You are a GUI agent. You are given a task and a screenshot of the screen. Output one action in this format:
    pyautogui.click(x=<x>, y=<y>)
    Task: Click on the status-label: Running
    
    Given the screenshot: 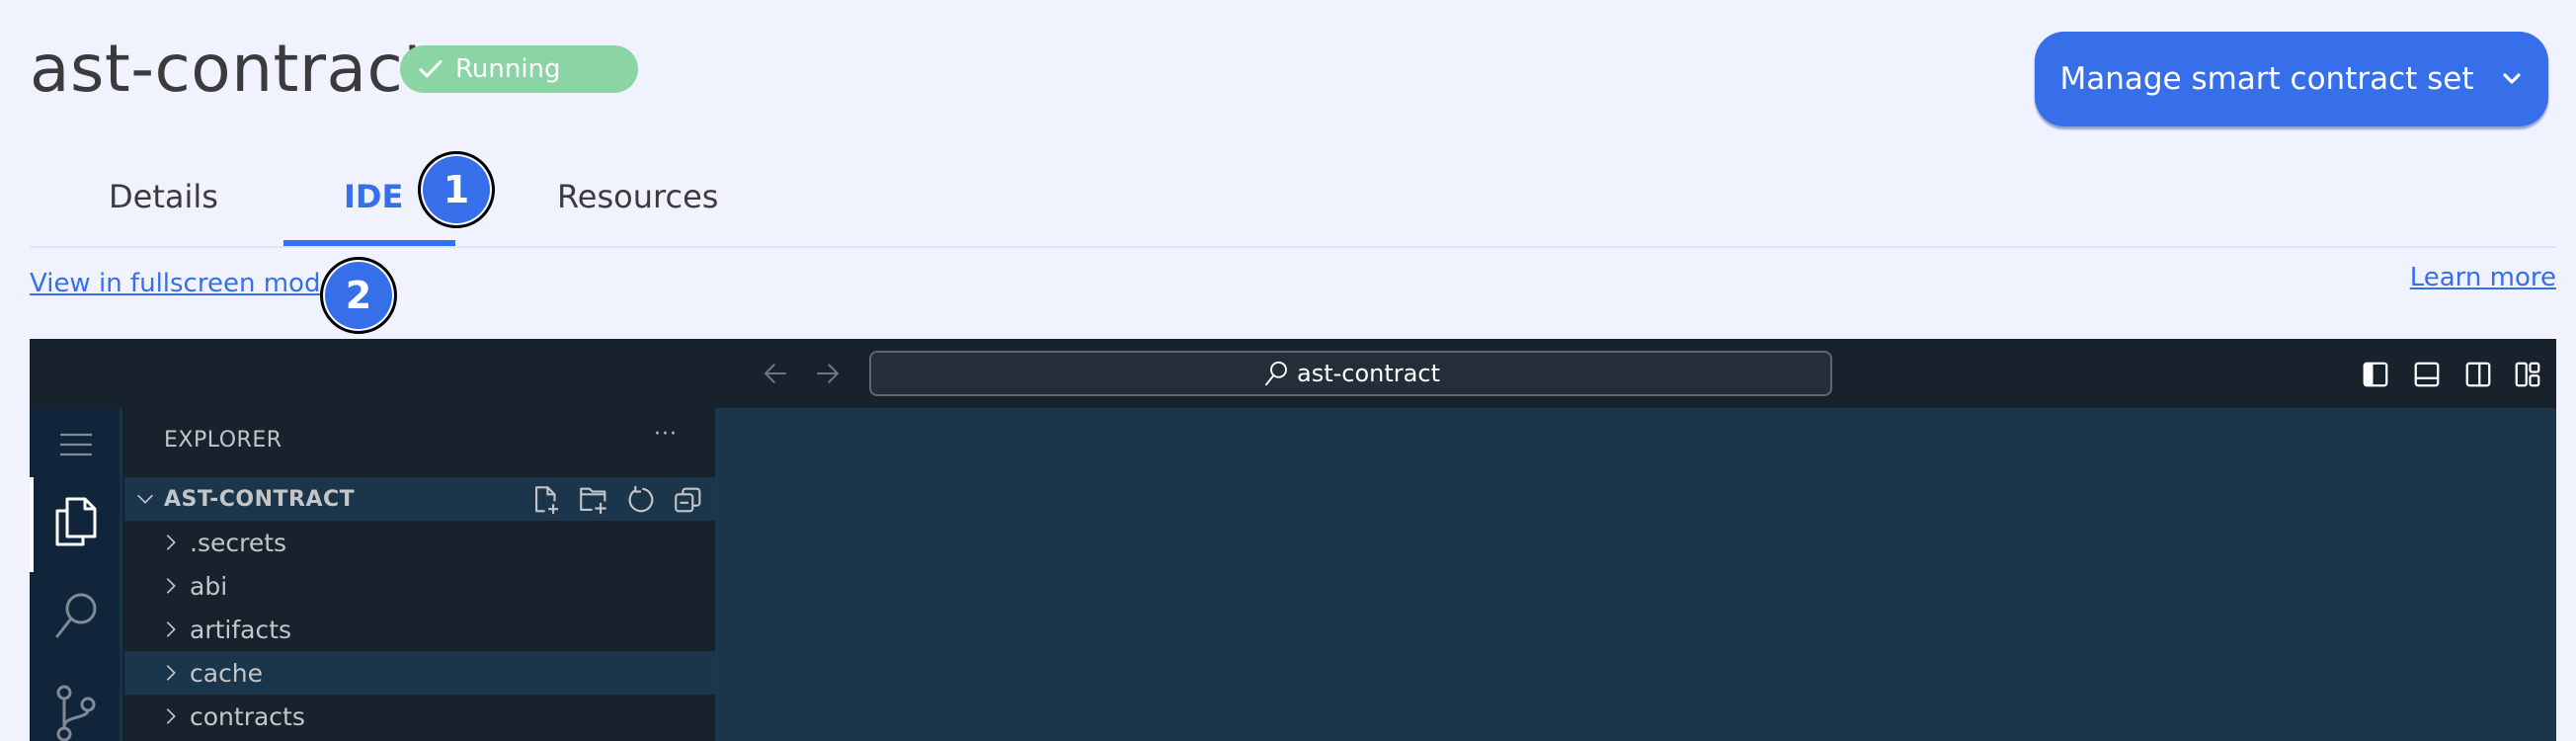 What is the action you would take?
    pyautogui.click(x=508, y=69)
    